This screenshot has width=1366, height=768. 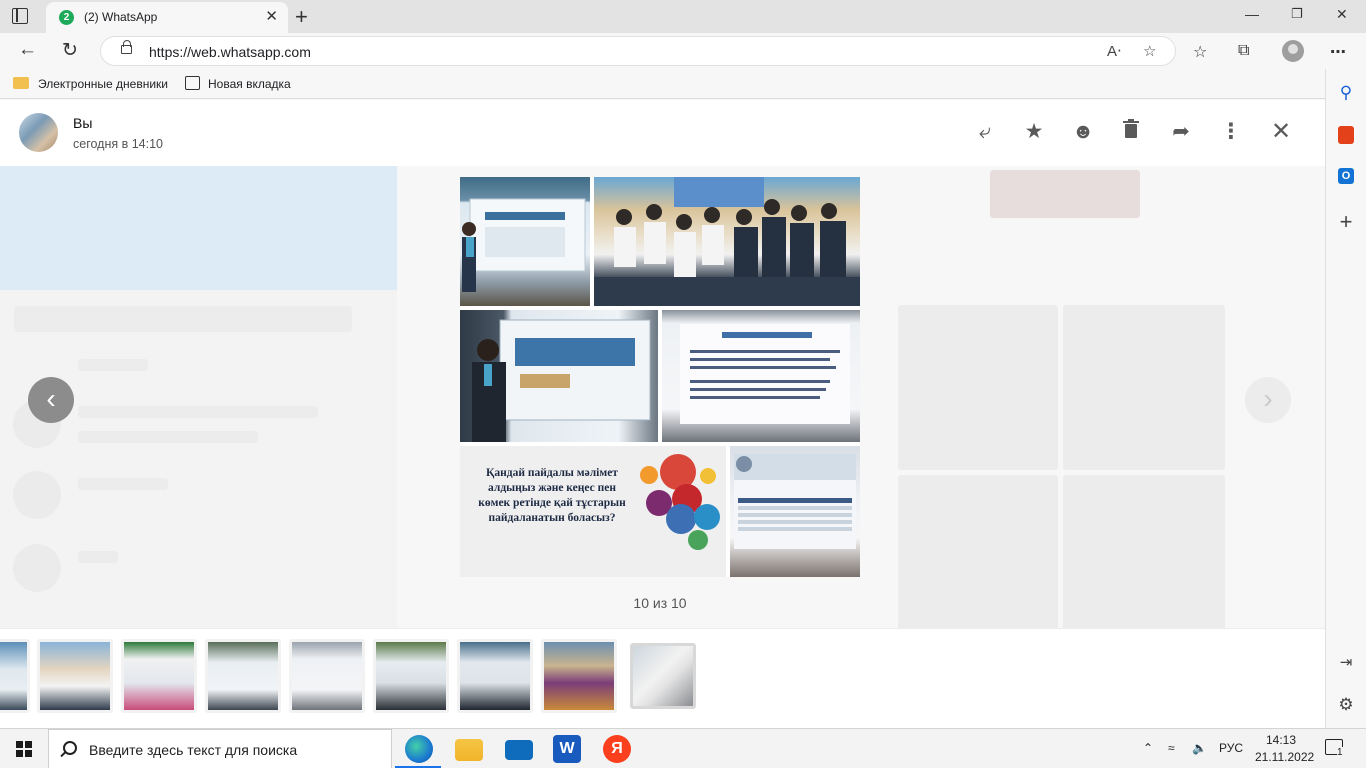 I want to click on bookmarks-bar: Электронные дневники Новая вкладка, so click(x=662, y=84).